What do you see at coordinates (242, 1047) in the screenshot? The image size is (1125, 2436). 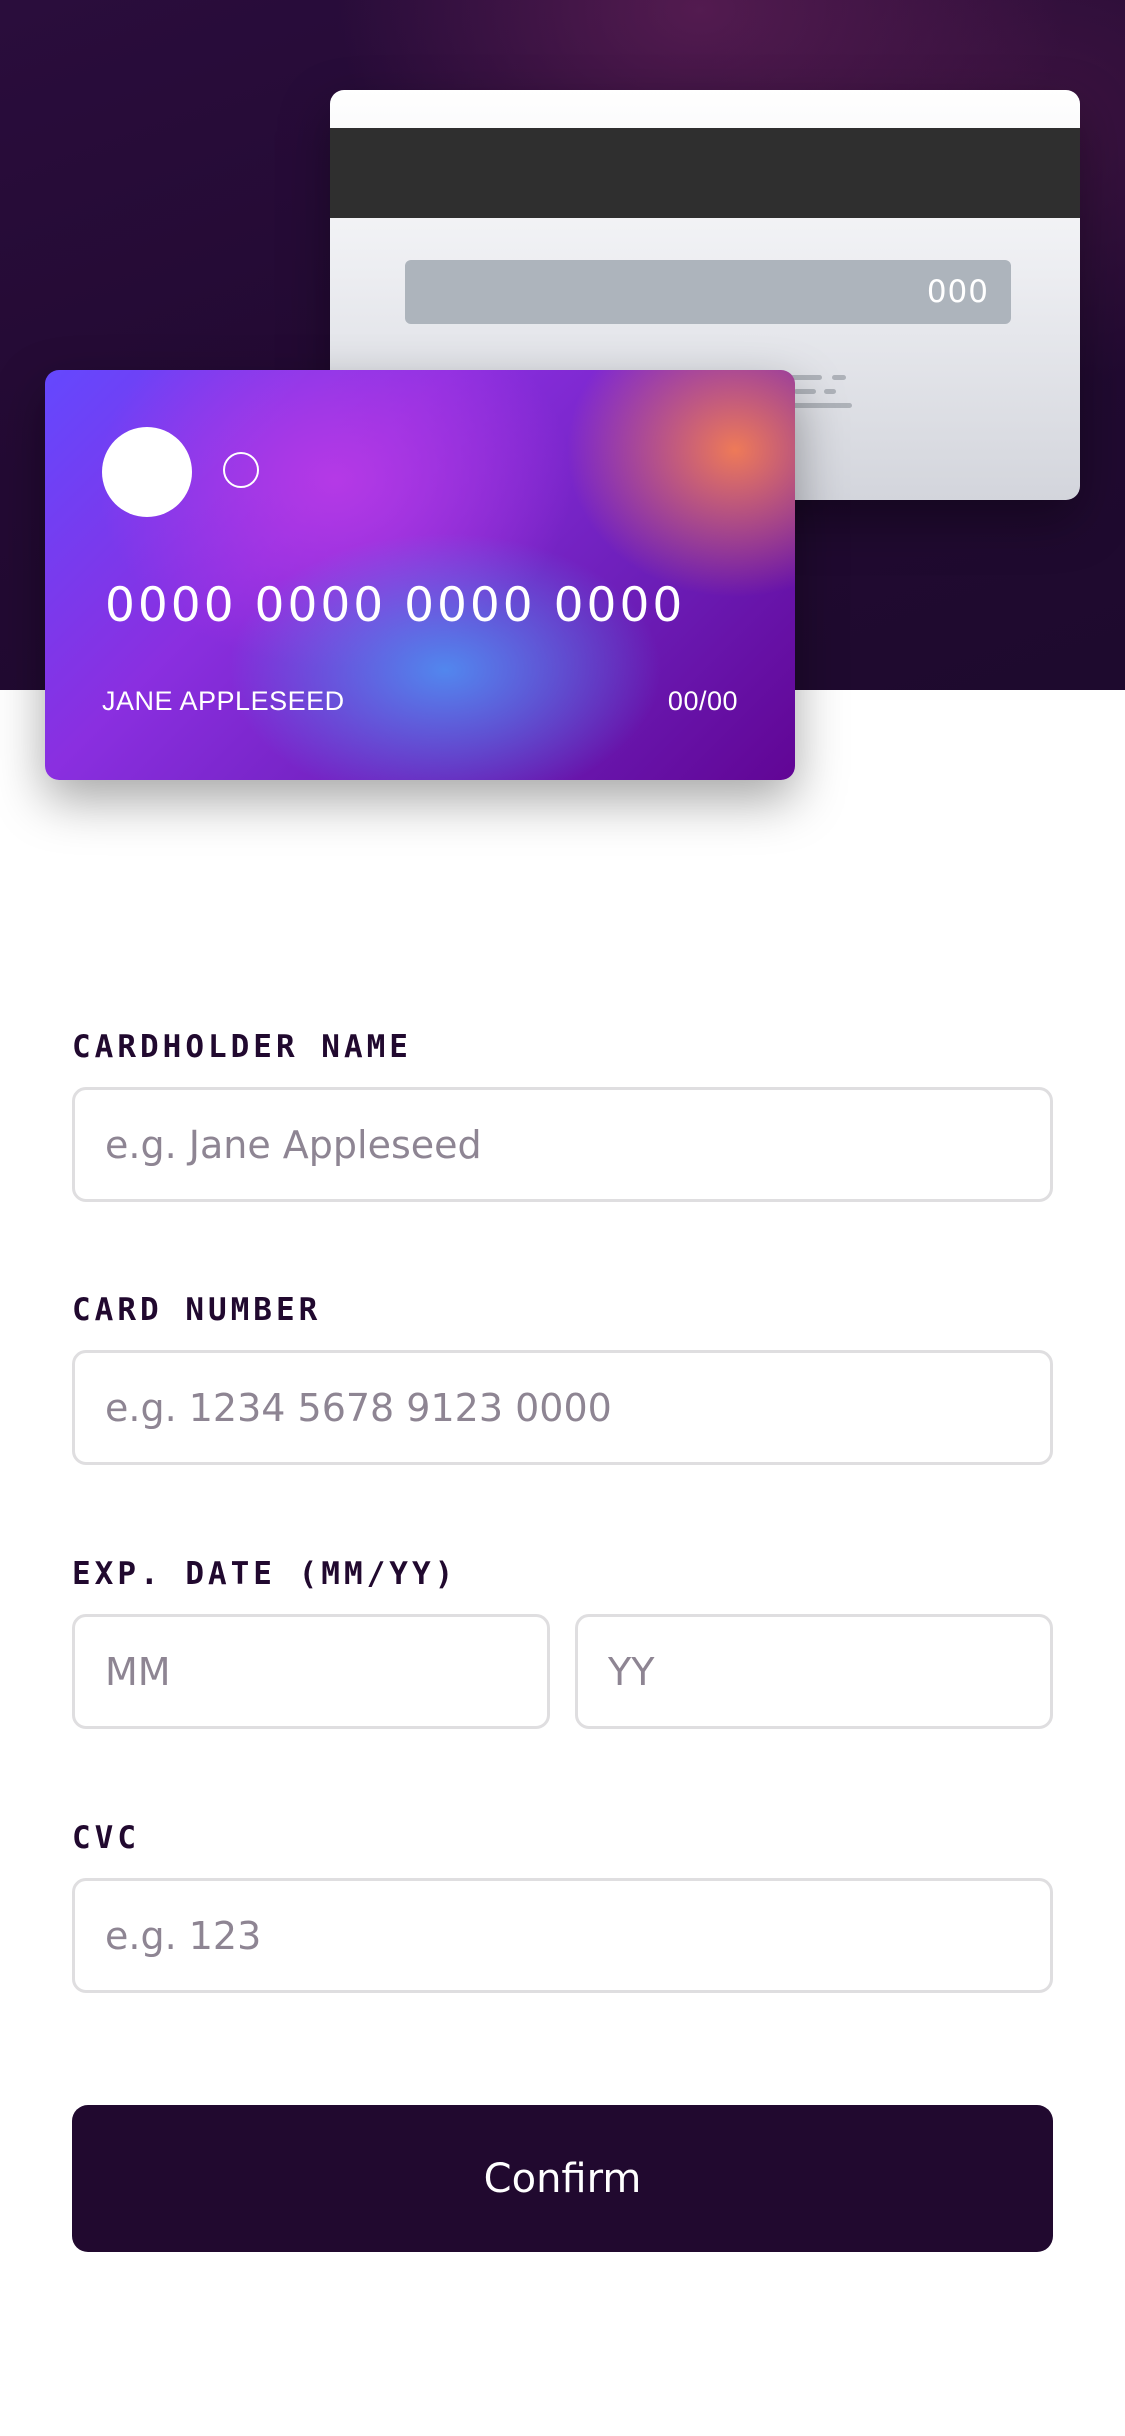 I see `cardholder-name-label: CARDHOLDER NAME` at bounding box center [242, 1047].